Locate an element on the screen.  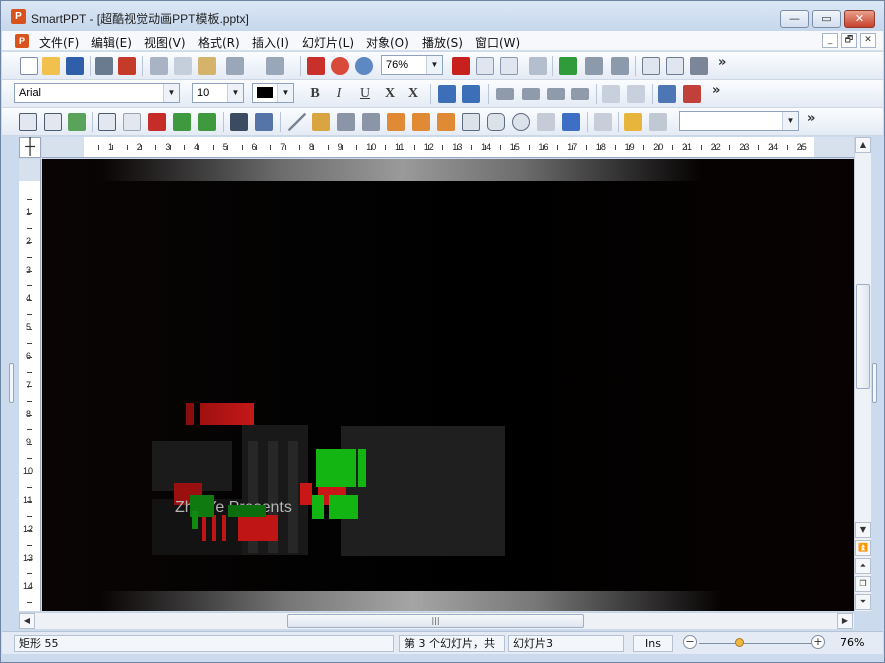
clear-format-button: X is located at coordinates (413, 94).